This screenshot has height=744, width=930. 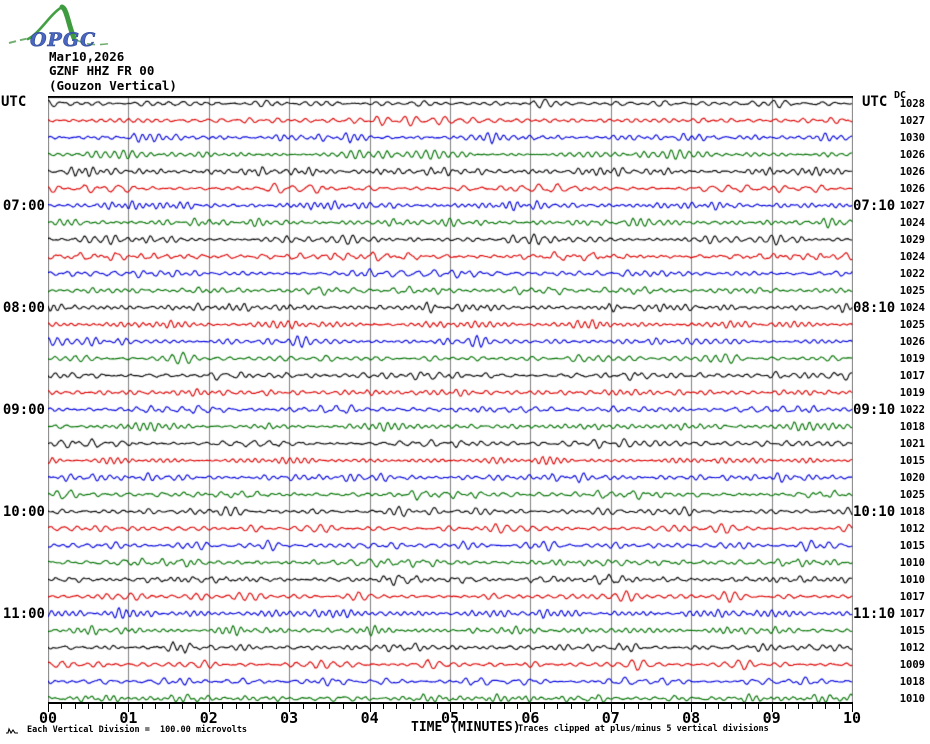 I want to click on header-station: GZNF HHZ FR 00, so click(x=102, y=70).